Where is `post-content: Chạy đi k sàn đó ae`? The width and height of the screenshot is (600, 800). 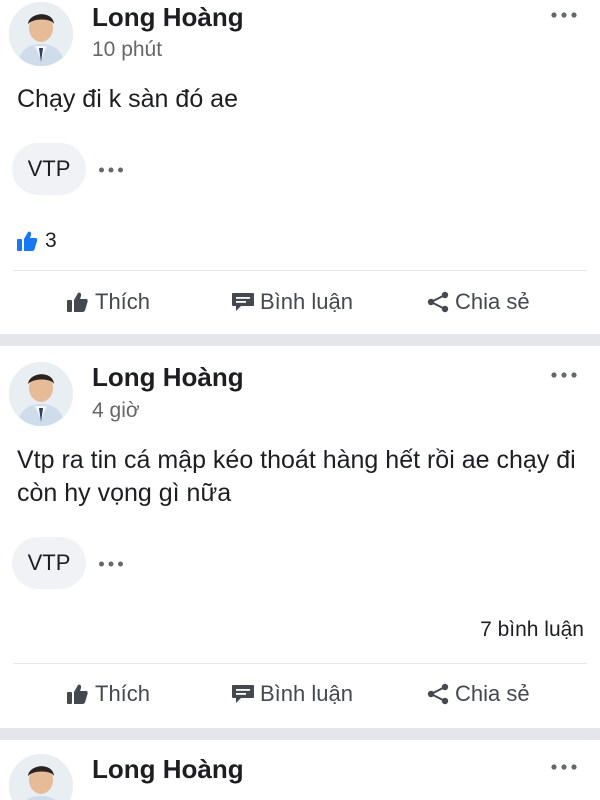 post-content: Chạy đi k sàn đó ae is located at coordinates (127, 99).